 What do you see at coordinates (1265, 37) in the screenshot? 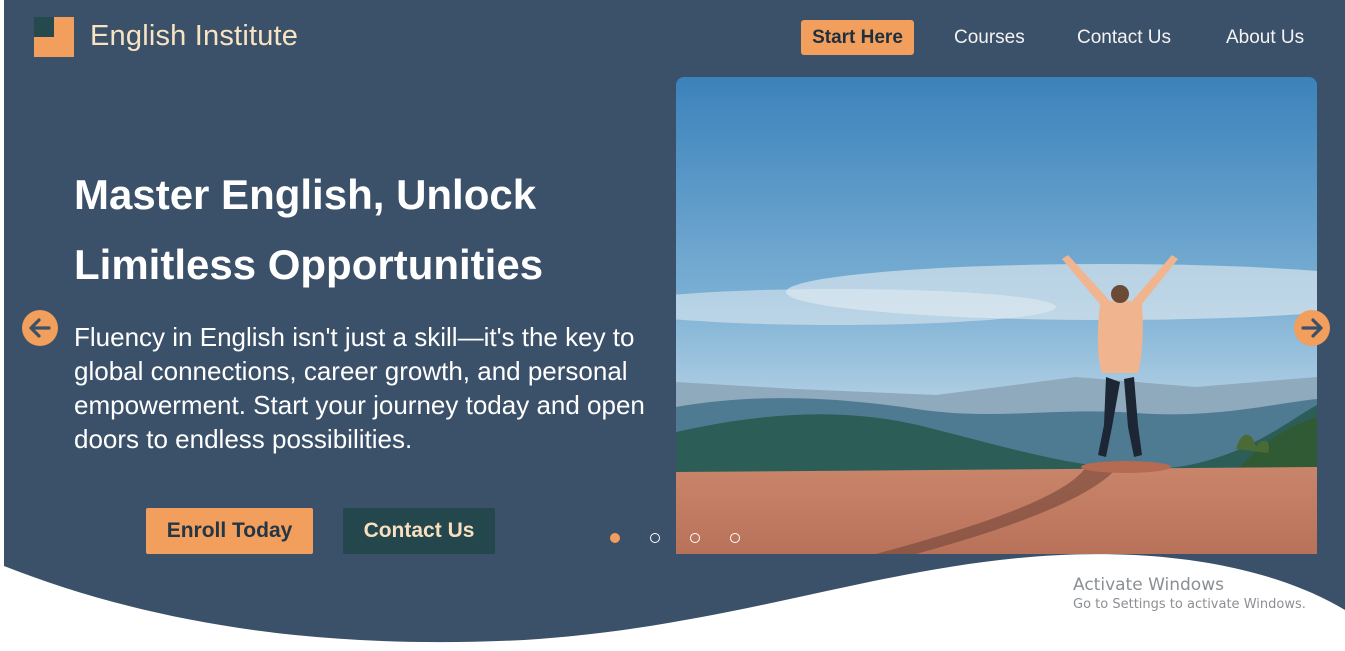
I see `nav-about-us: About Us` at bounding box center [1265, 37].